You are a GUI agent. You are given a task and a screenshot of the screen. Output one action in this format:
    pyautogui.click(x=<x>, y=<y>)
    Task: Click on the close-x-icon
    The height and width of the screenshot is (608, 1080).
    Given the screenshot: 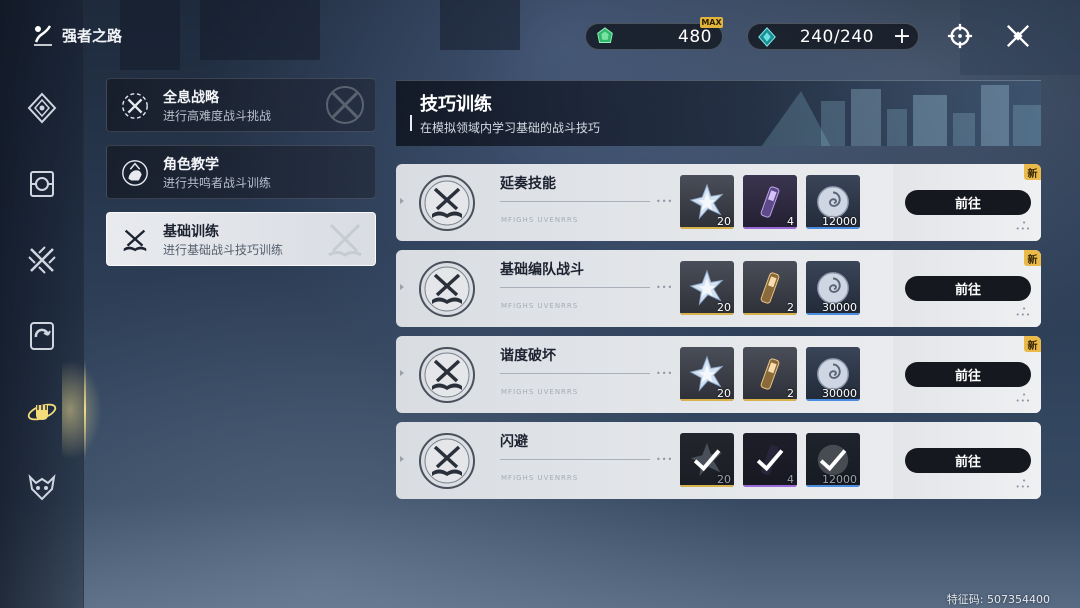 What is the action you would take?
    pyautogui.click(x=1018, y=36)
    